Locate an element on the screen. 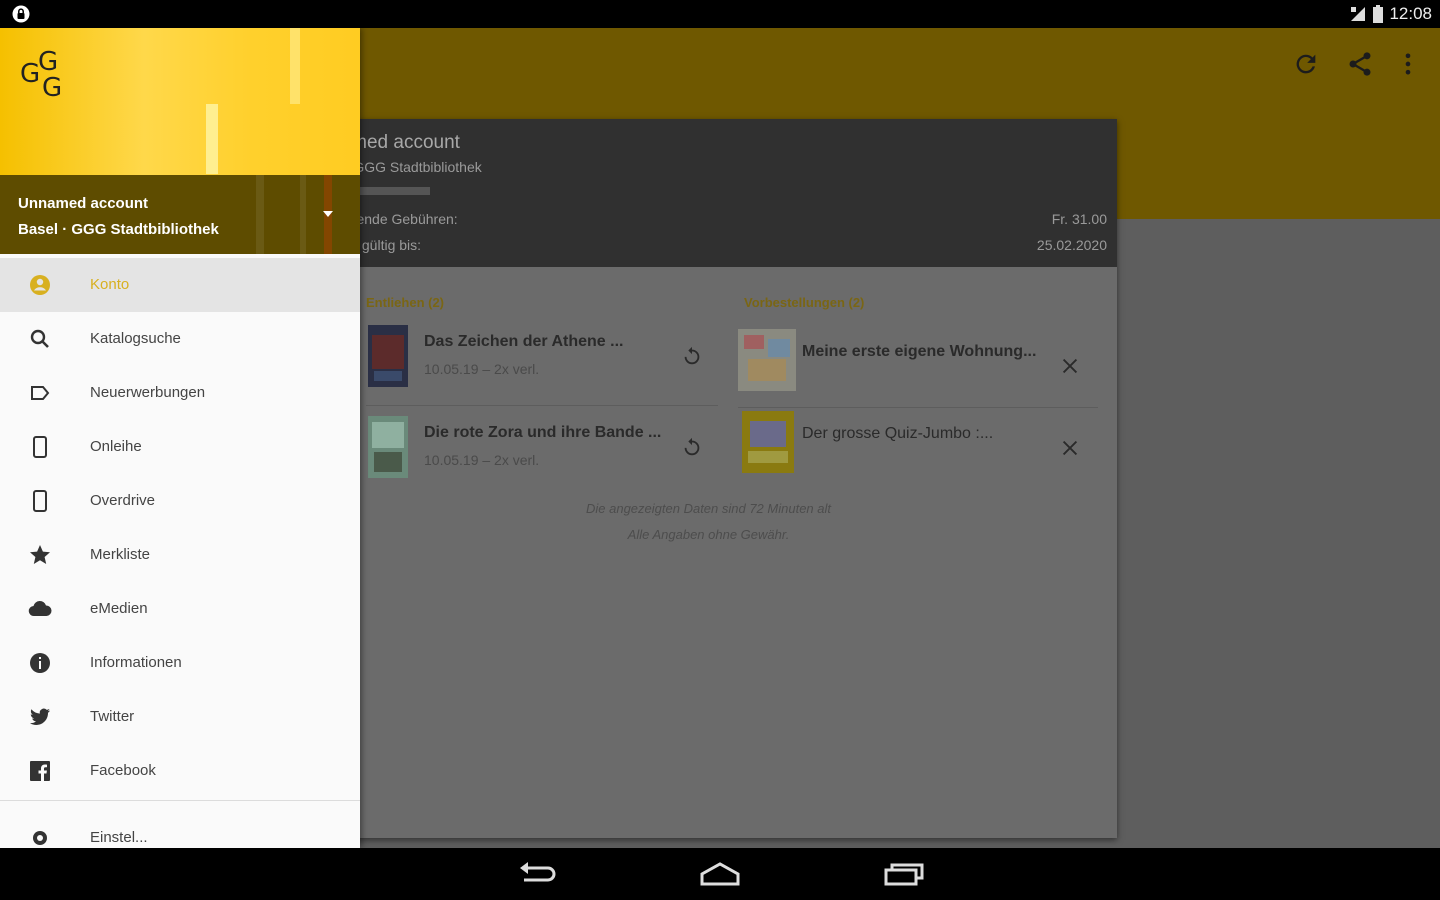 The image size is (1440, 900). nav-item-katalogsuche: Katalogsuche is located at coordinates (180, 339).